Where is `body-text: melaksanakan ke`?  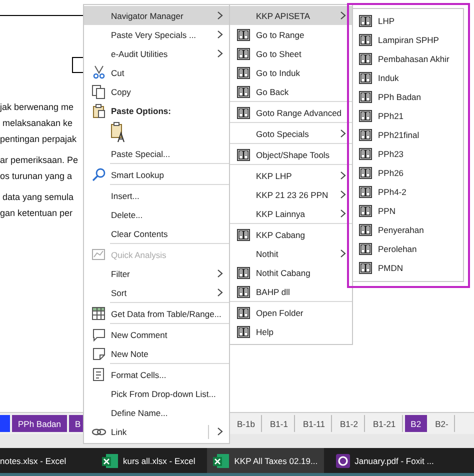
body-text: melaksanakan ke is located at coordinates (37, 123).